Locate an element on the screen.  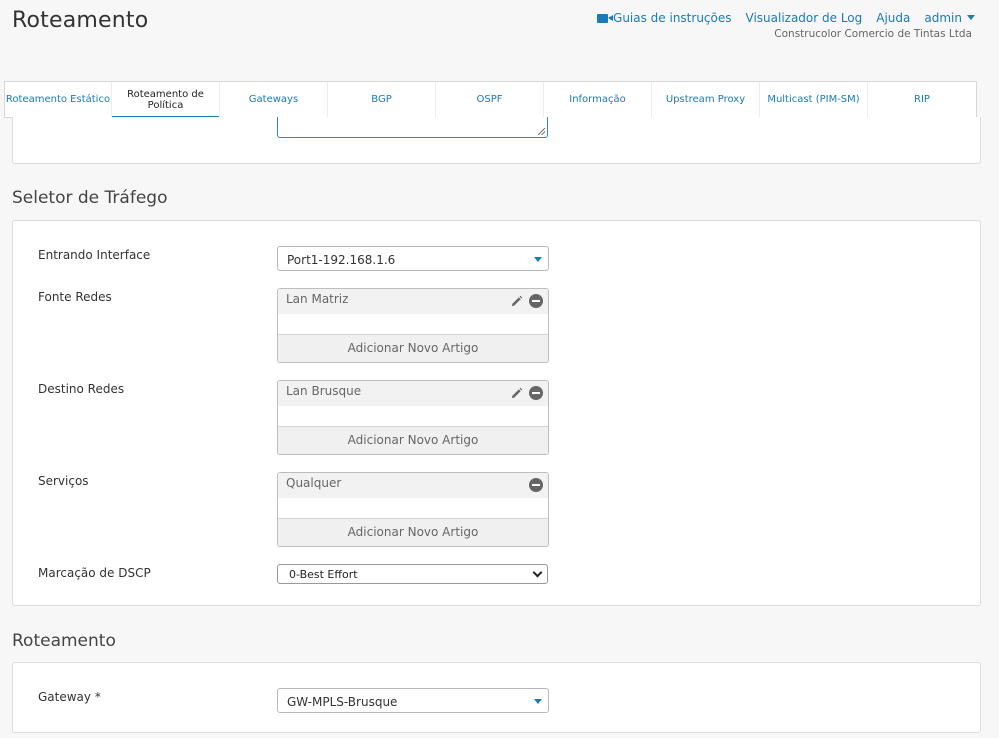
tab-information: Informação is located at coordinates (598, 99).